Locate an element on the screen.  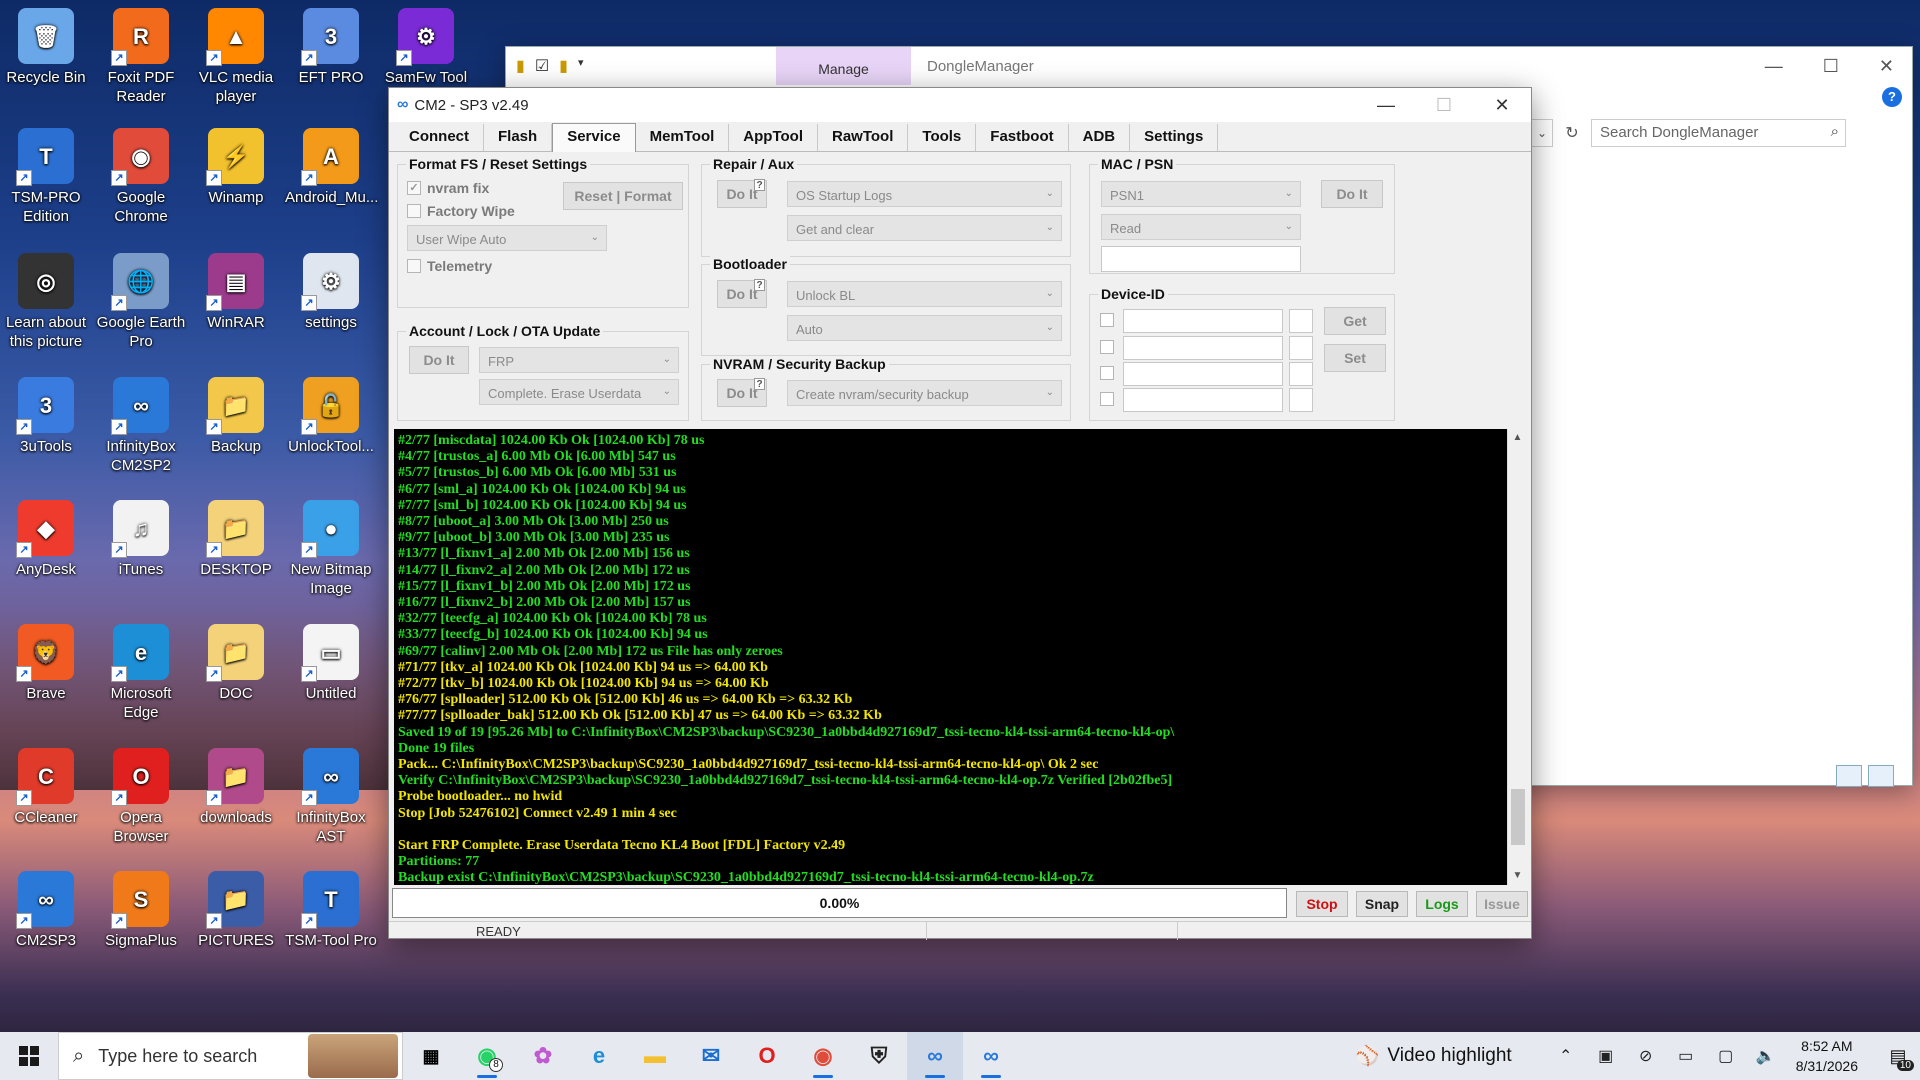
infinity-taskbar-icon: ∞ is located at coordinates (991, 1056).